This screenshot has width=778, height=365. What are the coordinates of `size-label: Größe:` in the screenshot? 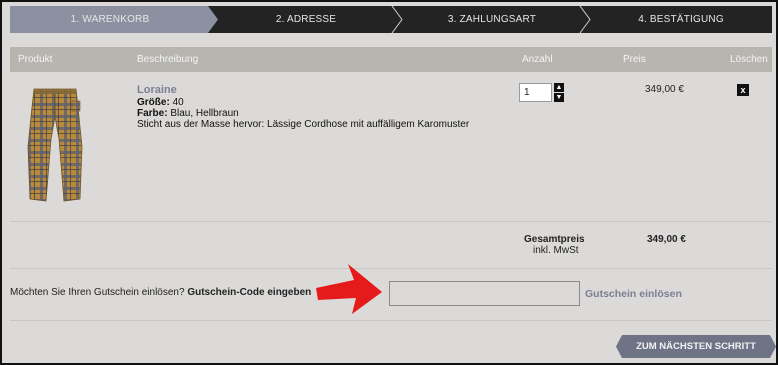 It's located at (153, 102).